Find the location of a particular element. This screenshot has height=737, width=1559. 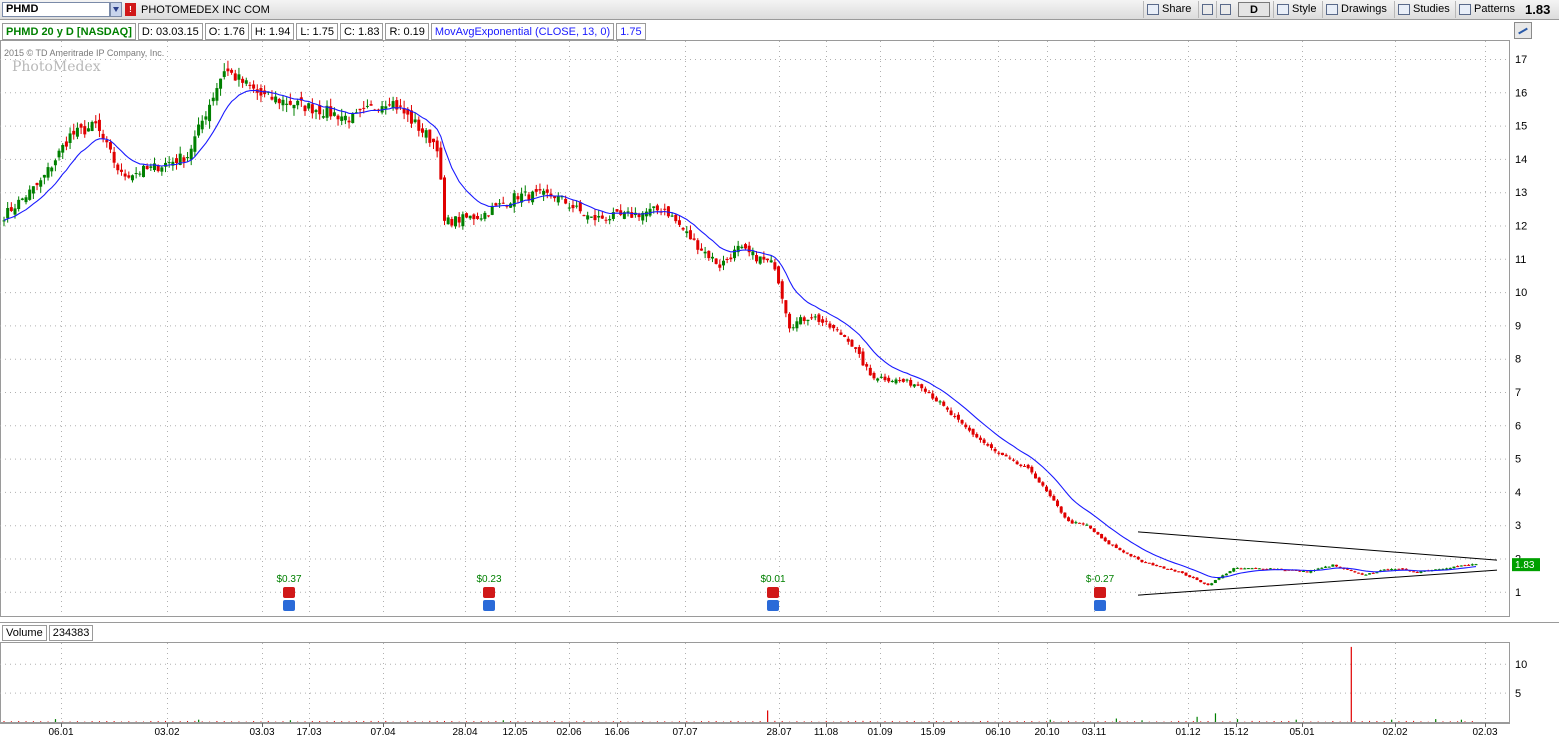

volume-tick-label: 10 is located at coordinates (1521, 665).